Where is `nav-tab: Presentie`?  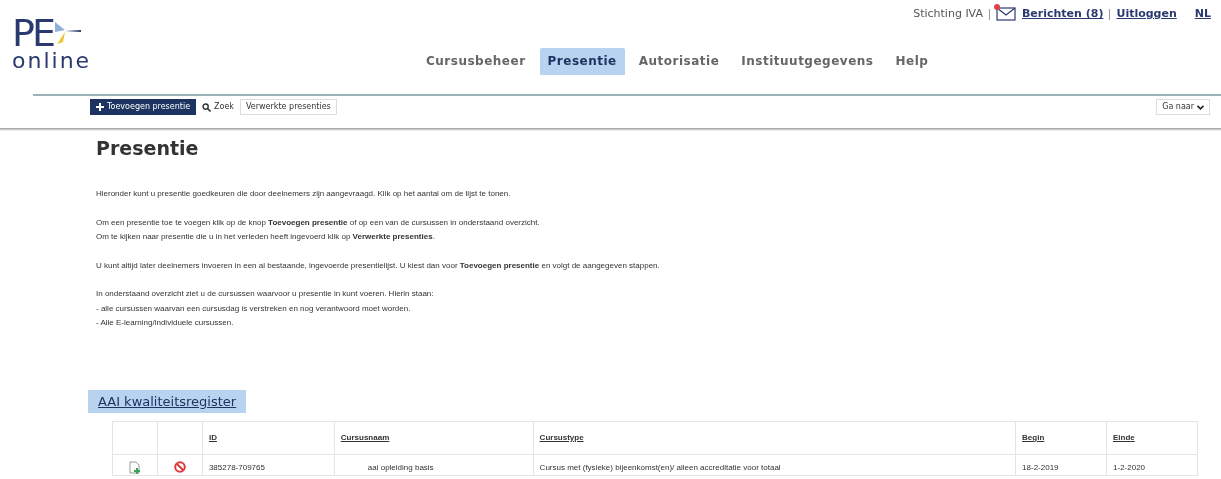
nav-tab: Presentie is located at coordinates (582, 61).